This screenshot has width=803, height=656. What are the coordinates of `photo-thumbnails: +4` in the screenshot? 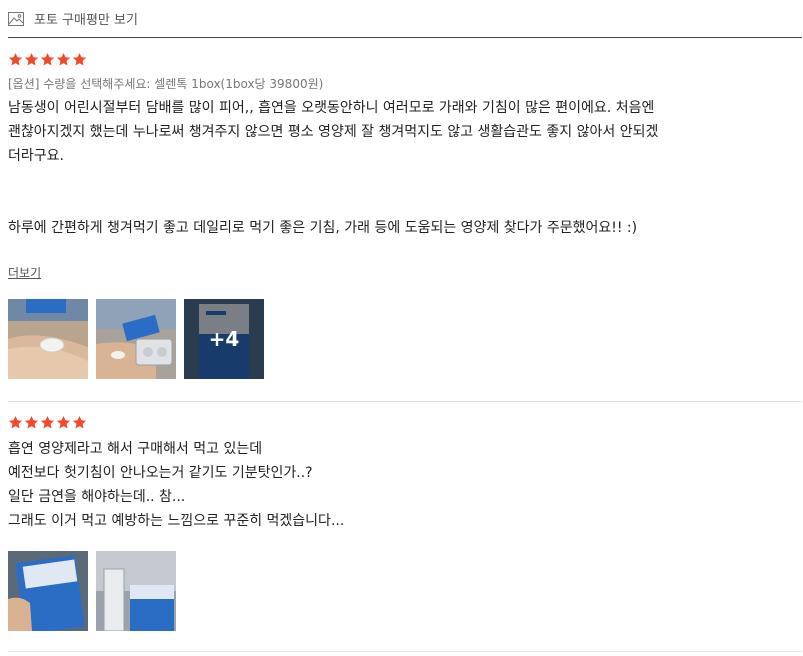 It's located at (405, 339).